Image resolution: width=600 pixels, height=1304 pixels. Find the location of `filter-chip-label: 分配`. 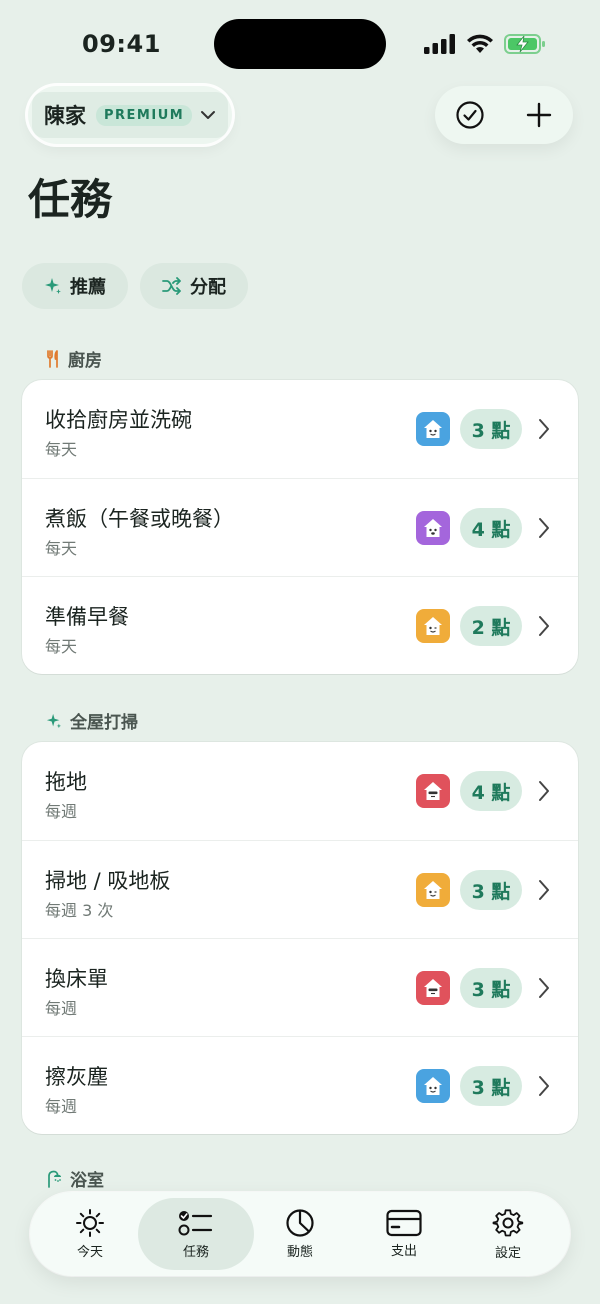

filter-chip-label: 分配 is located at coordinates (208, 287).